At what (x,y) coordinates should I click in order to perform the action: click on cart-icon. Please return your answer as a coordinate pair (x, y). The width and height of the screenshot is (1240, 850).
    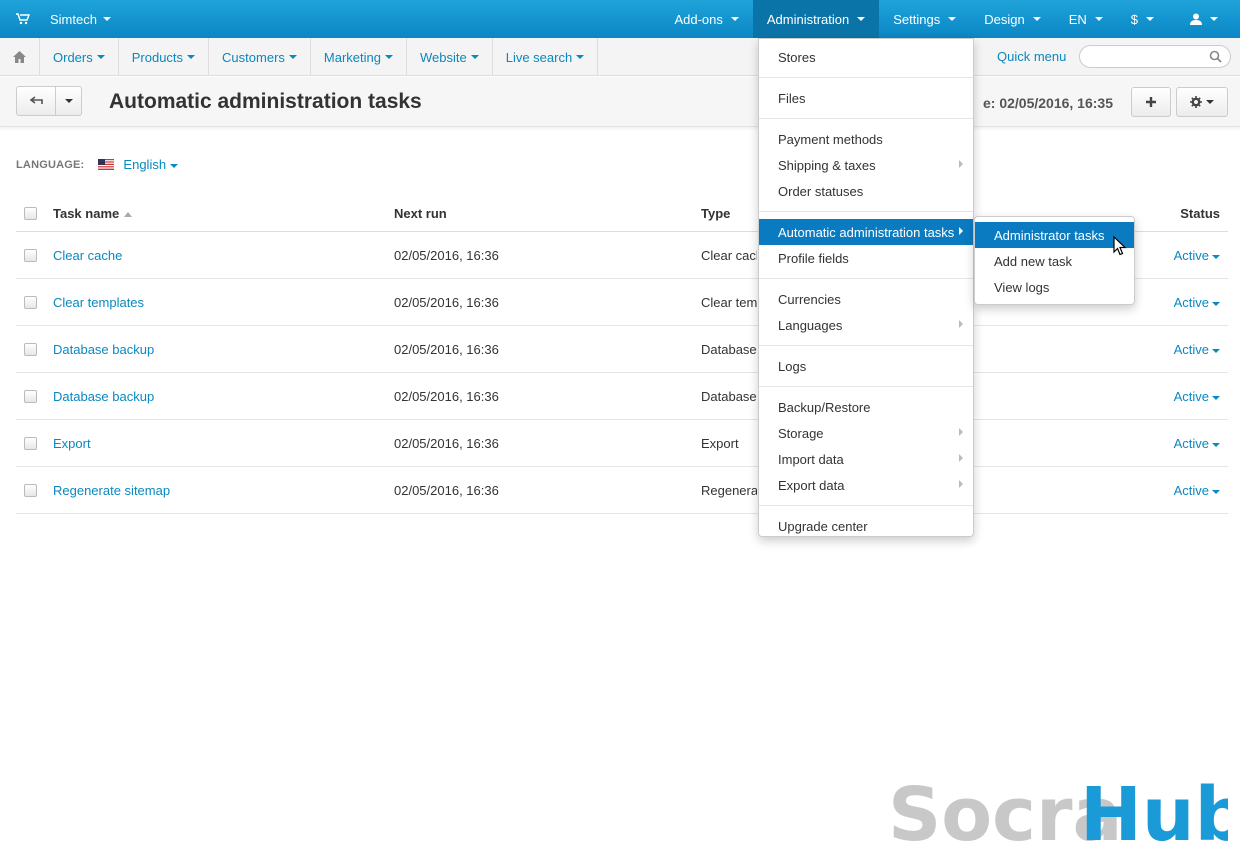
    Looking at the image, I should click on (23, 19).